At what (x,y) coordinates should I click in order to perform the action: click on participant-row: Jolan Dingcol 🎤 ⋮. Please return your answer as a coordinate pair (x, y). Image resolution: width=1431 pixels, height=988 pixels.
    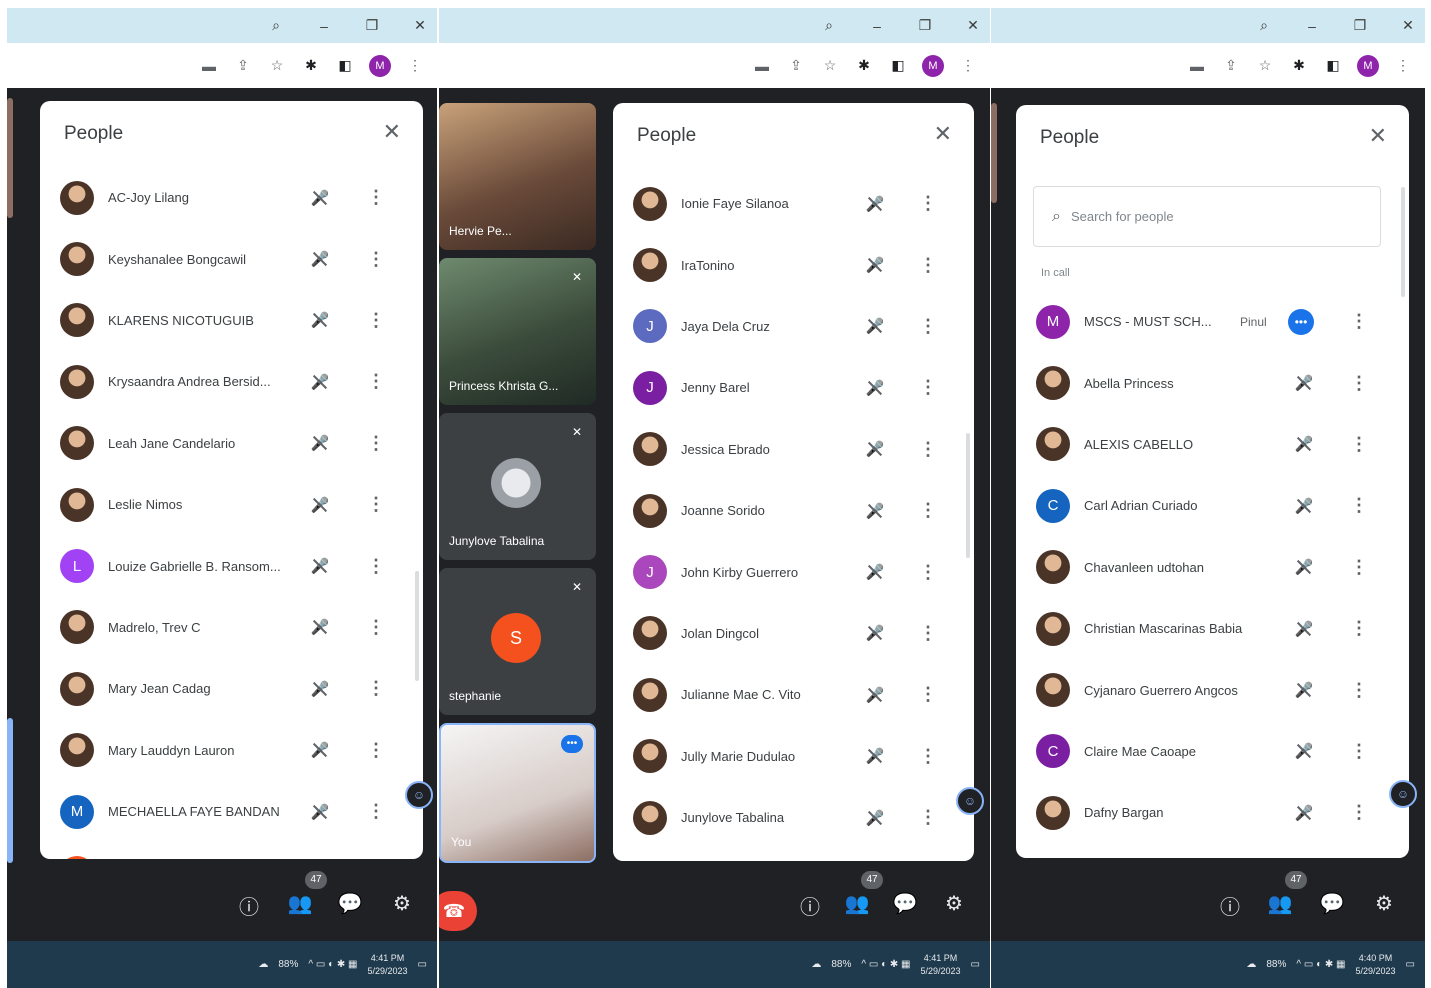
    Looking at the image, I should click on (793, 633).